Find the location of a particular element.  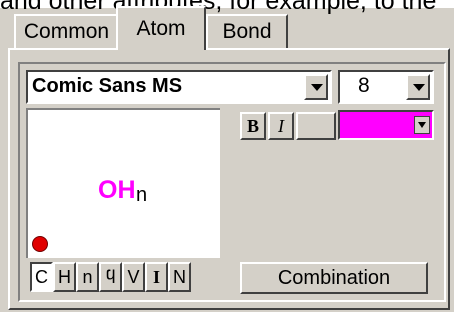

tab-atom: Atom is located at coordinates (161, 28).